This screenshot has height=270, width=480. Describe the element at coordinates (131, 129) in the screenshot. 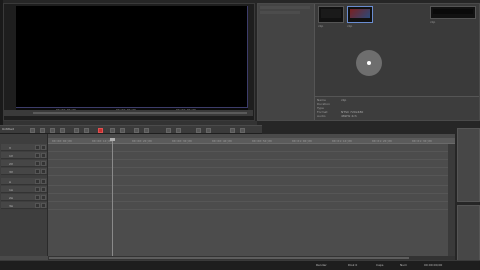

I see `timeline-toolbar: Untitled` at that location.